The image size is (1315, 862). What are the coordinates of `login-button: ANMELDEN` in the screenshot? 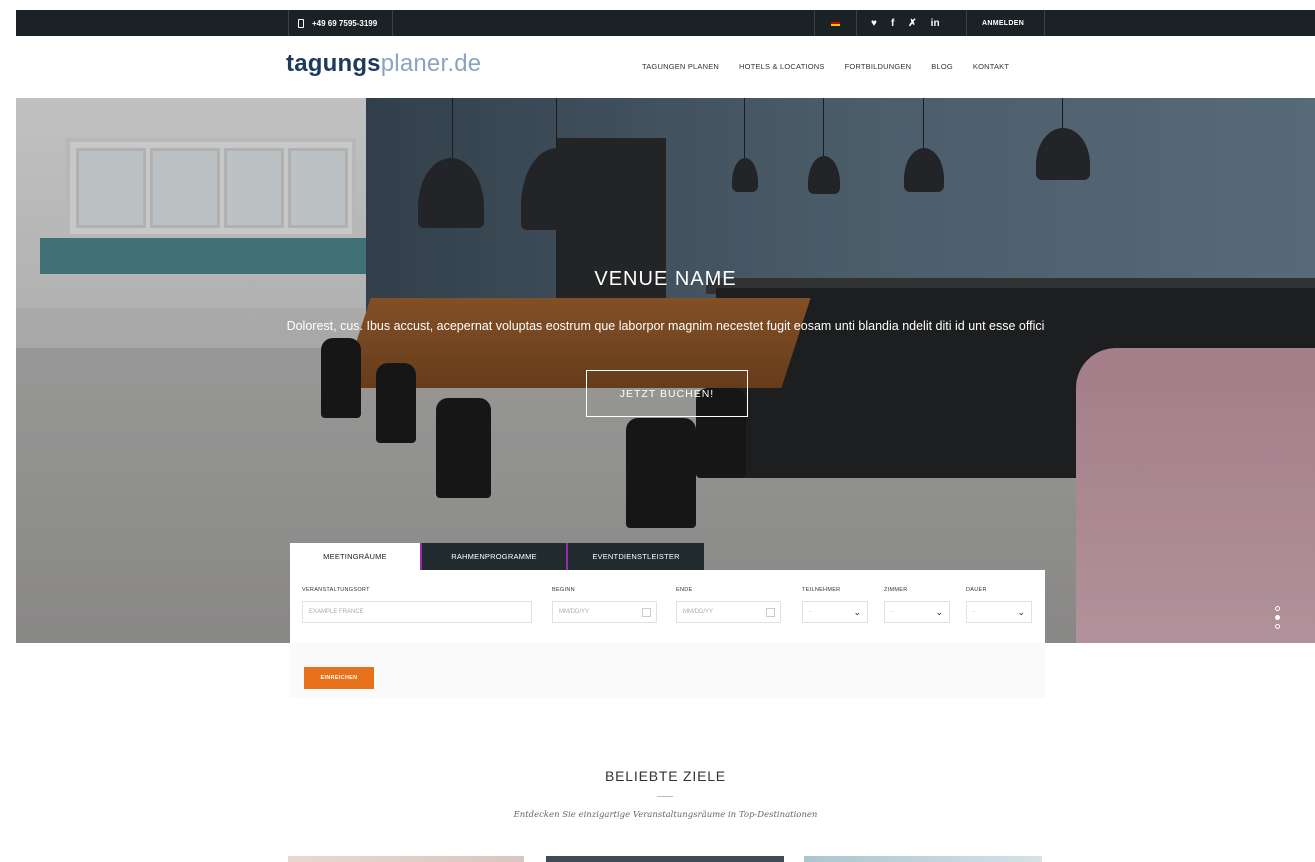 It's located at (1003, 23).